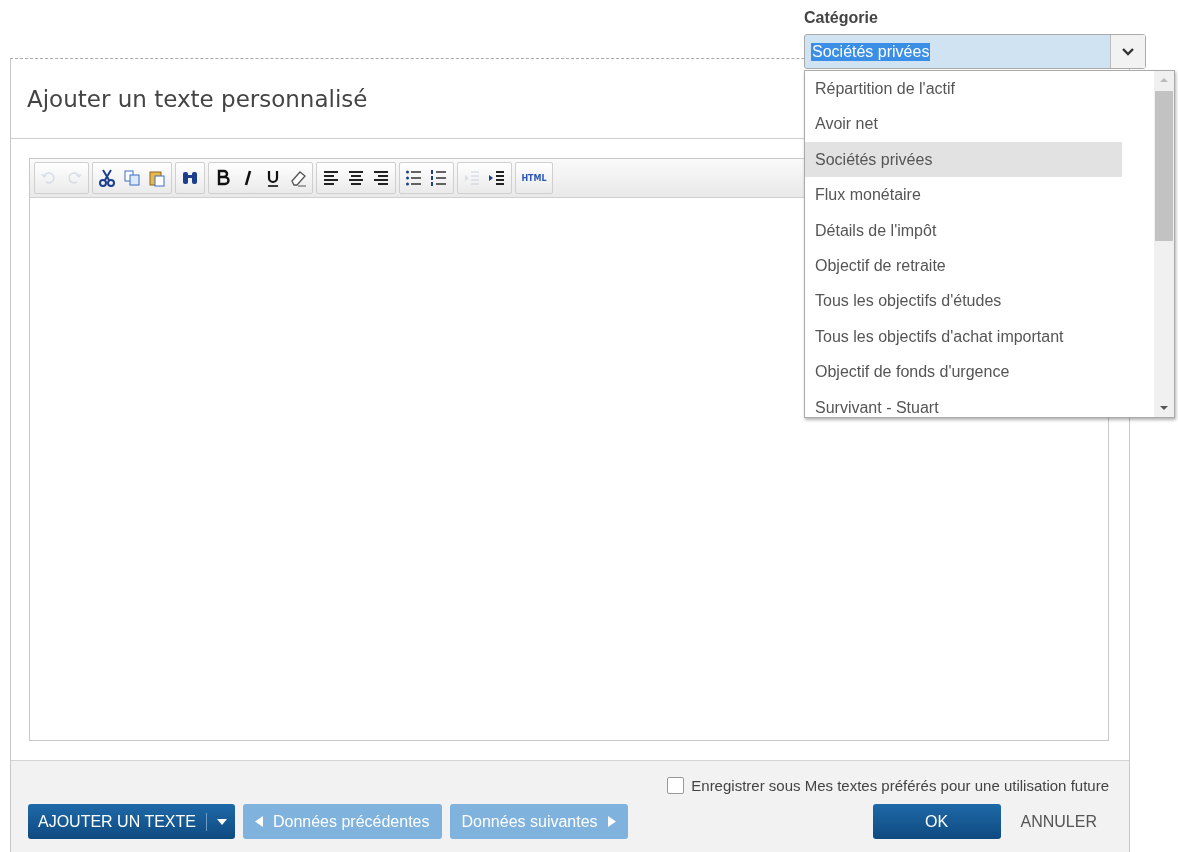  Describe the element at coordinates (1164, 244) in the screenshot. I see `scrollbar` at that location.